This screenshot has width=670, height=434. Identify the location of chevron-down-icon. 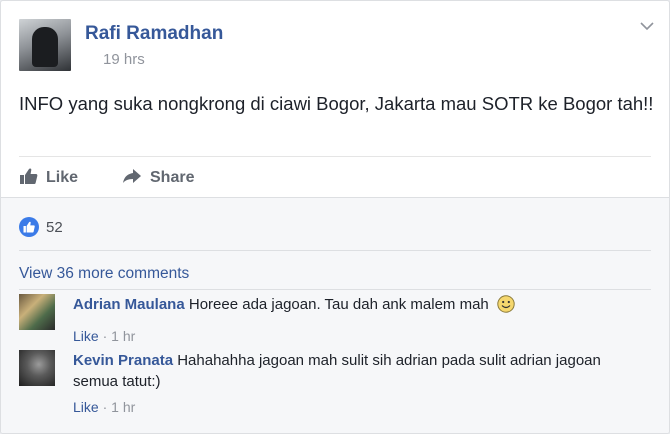
(647, 26).